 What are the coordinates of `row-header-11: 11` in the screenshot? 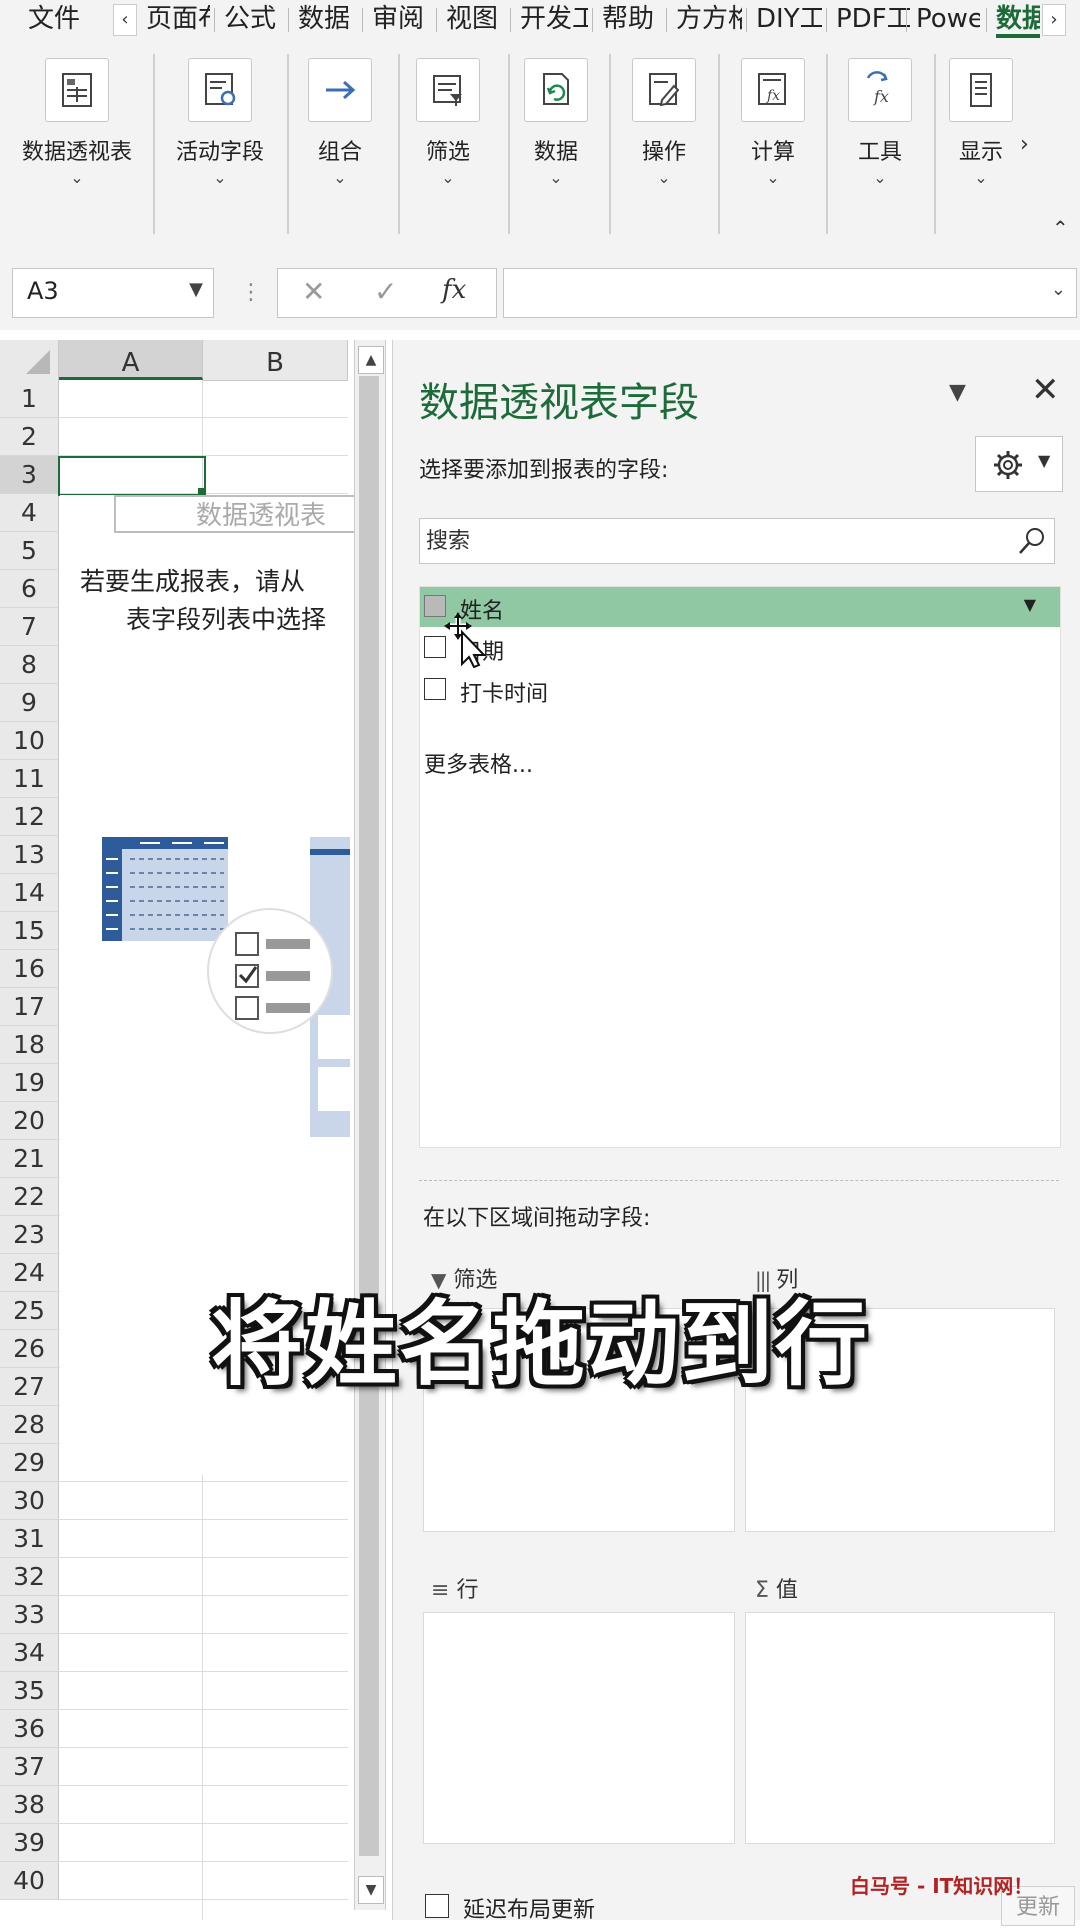 It's located at (29, 779).